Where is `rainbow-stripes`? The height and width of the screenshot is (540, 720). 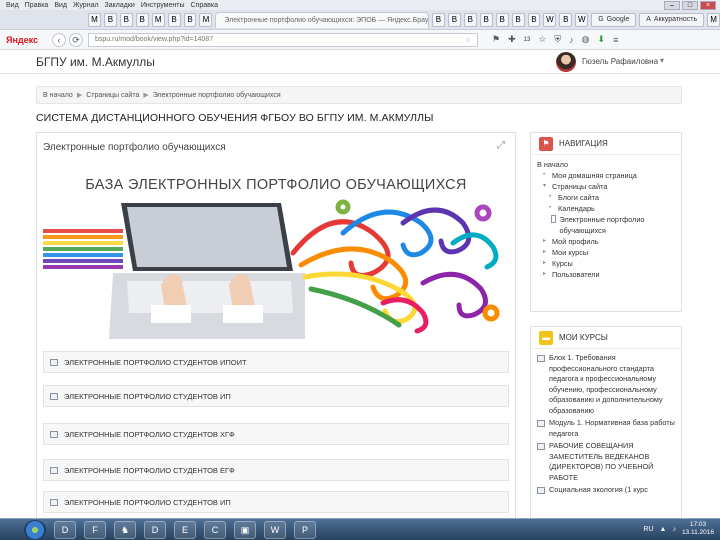 rainbow-stripes is located at coordinates (83, 249).